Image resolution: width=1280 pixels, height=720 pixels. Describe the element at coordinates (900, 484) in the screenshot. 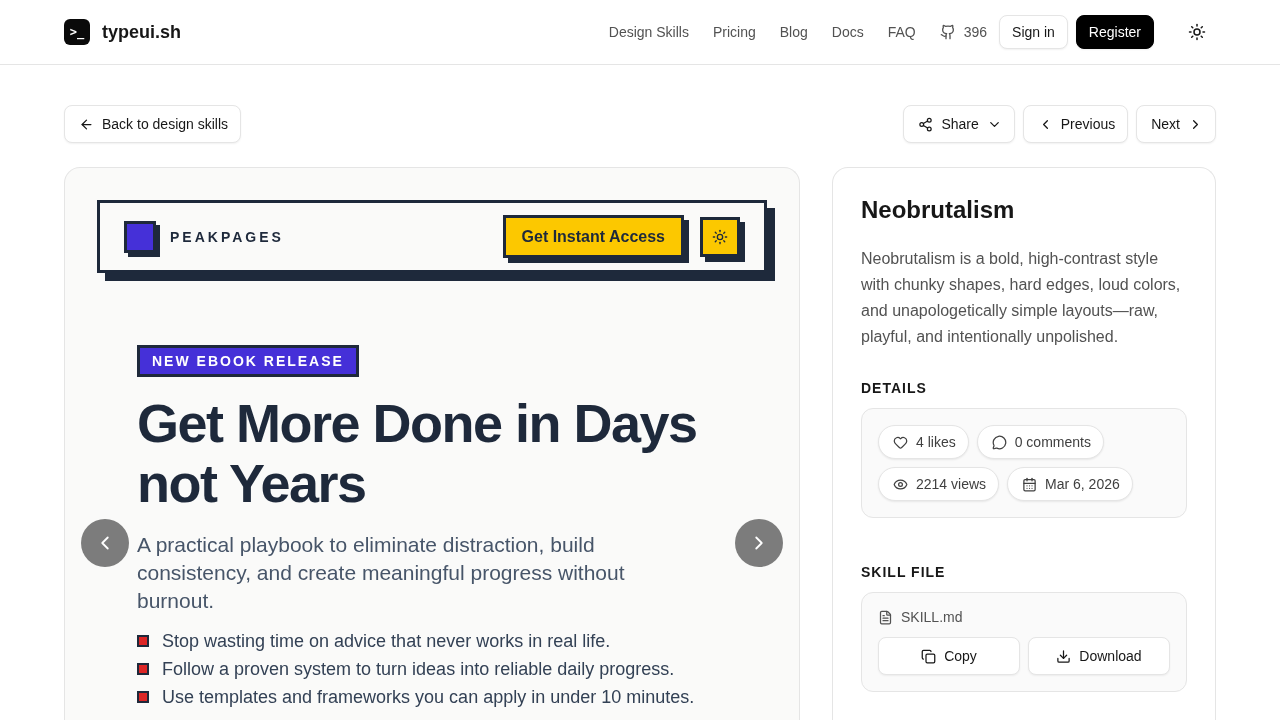

I see `eye-icon` at that location.